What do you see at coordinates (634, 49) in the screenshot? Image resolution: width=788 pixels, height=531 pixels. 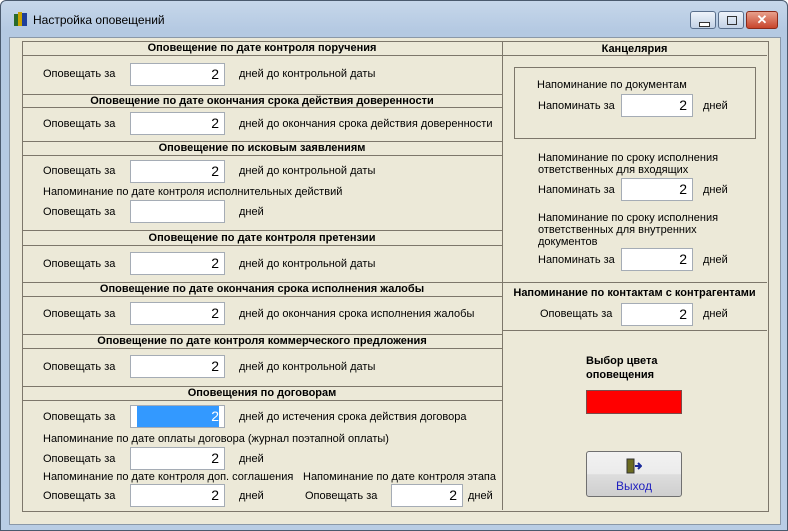 I see `section-title: Канцелярия` at bounding box center [634, 49].